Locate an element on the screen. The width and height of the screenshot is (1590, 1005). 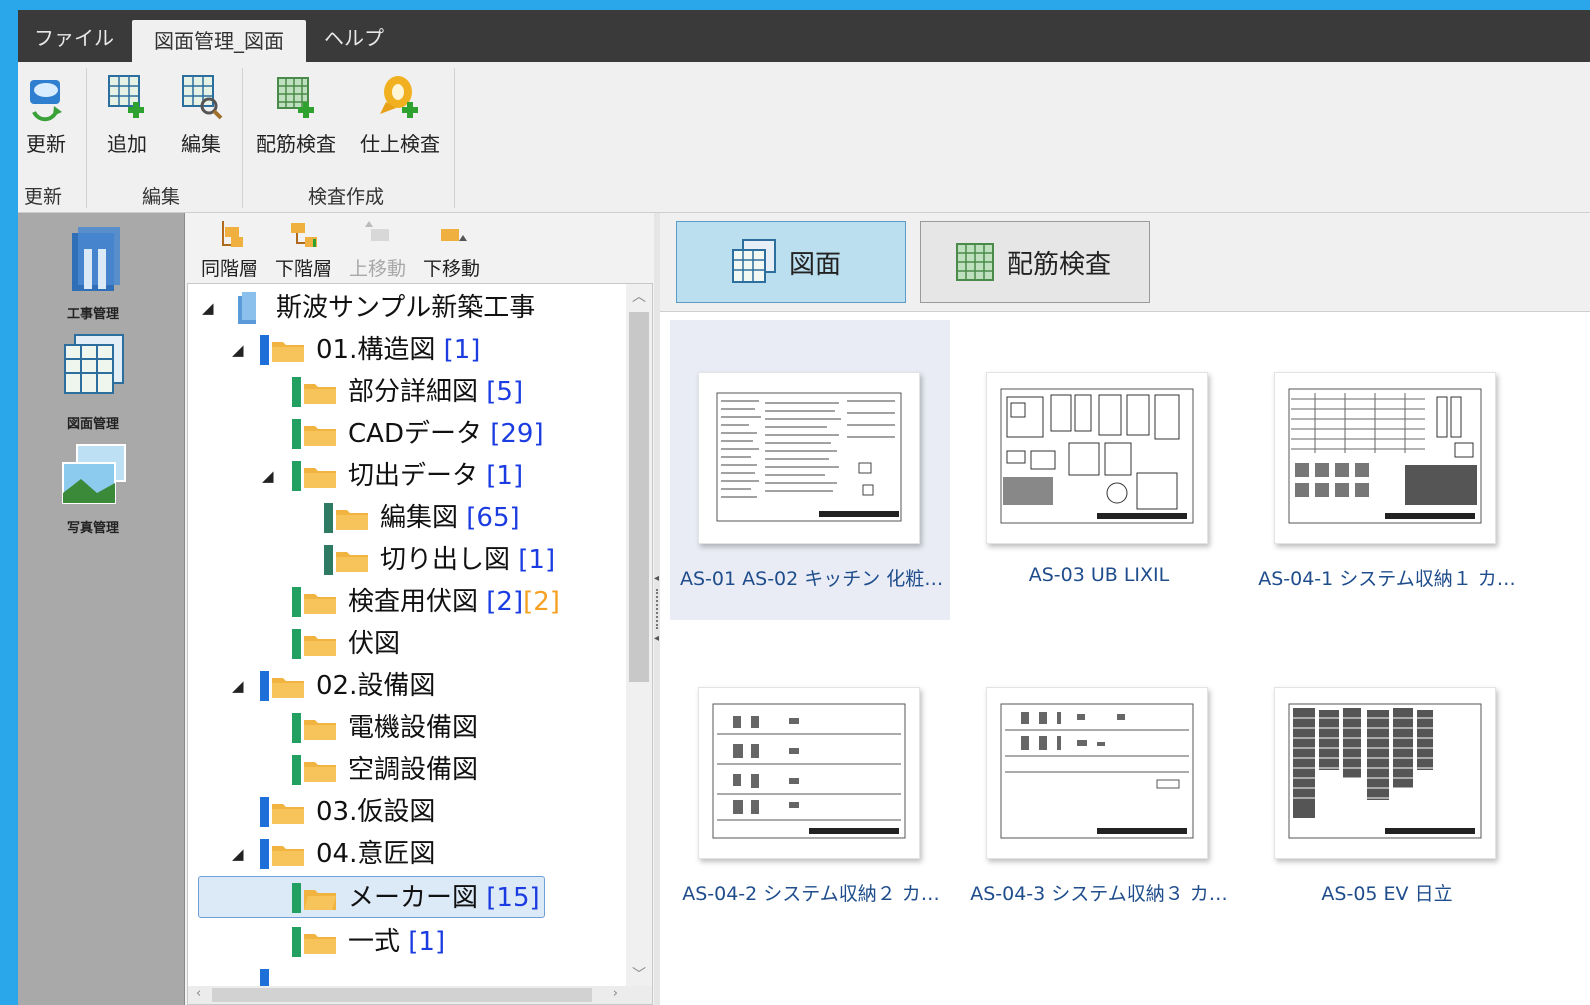
node-label: 03.仮設図 is located at coordinates (376, 812).